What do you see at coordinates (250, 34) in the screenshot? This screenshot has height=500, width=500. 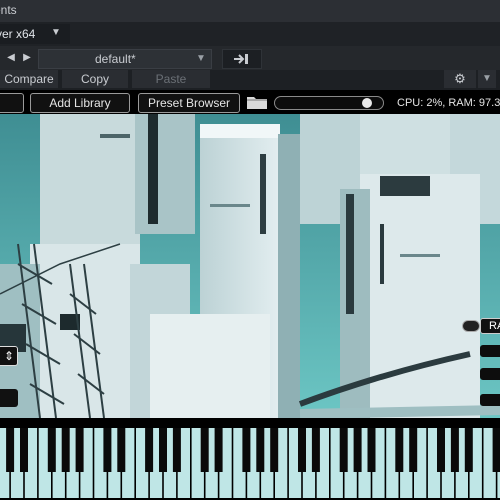 I see `host-plugin-row` at bounding box center [250, 34].